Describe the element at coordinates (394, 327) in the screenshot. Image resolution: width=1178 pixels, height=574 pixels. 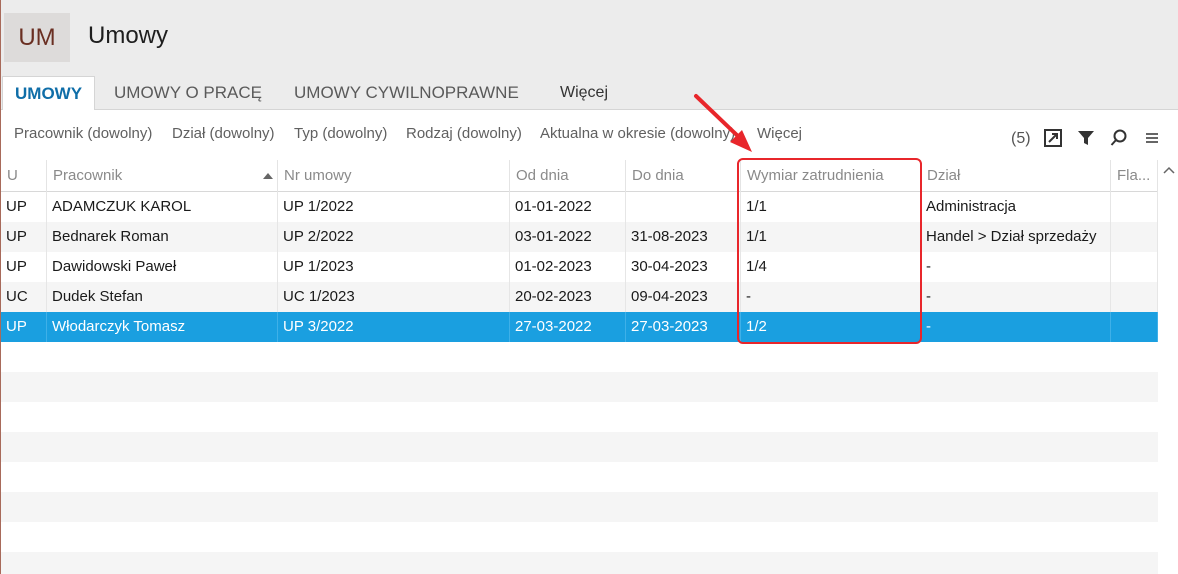
I see `cell-nr-umowy: UP 3/2022` at that location.